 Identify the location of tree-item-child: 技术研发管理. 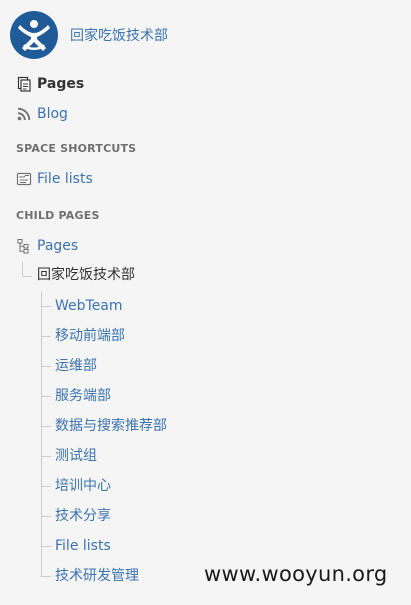
(97, 576).